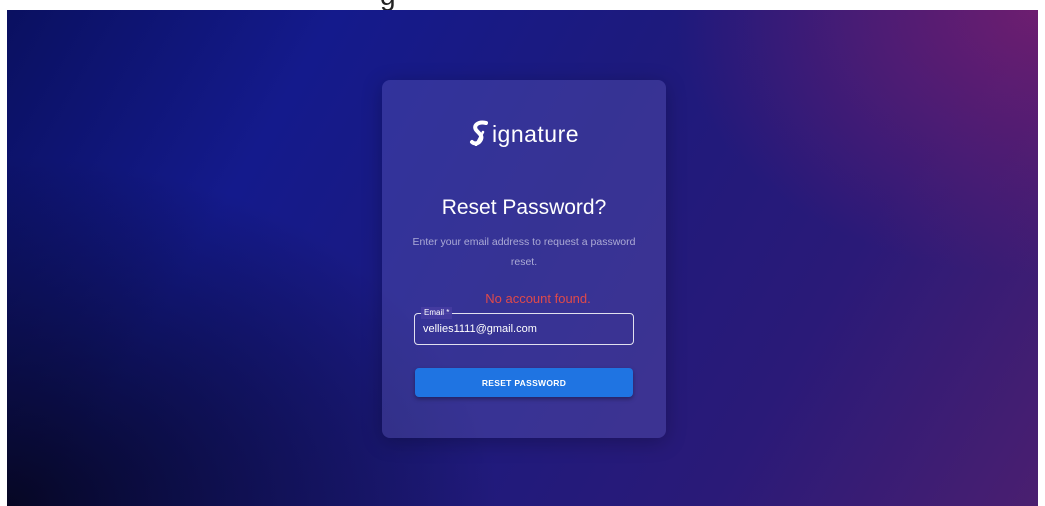 The image size is (1045, 506). I want to click on email-field: Email *, so click(524, 326).